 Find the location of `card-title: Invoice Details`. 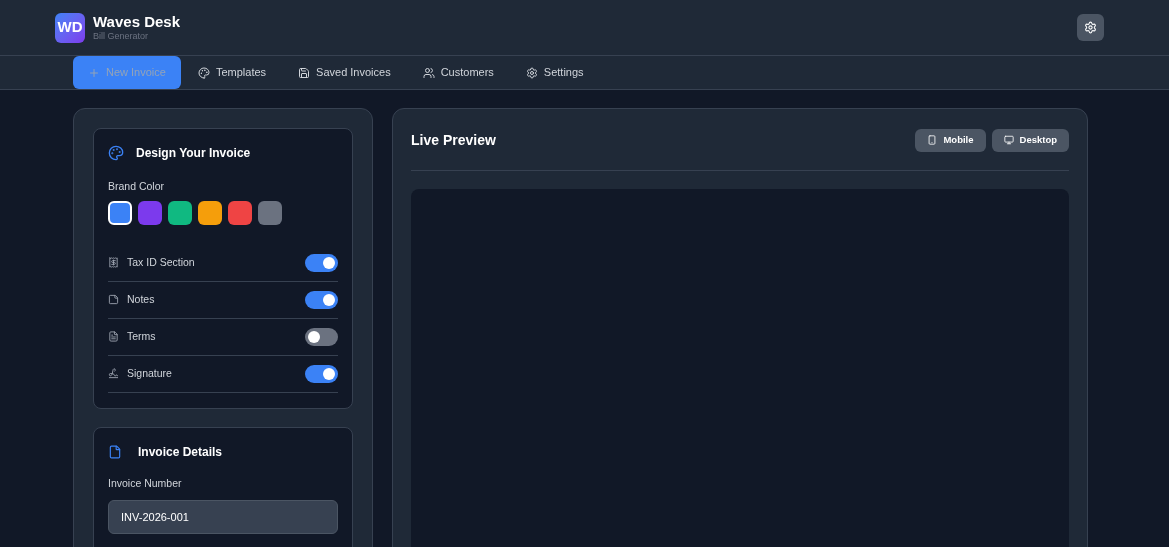

card-title: Invoice Details is located at coordinates (180, 452).